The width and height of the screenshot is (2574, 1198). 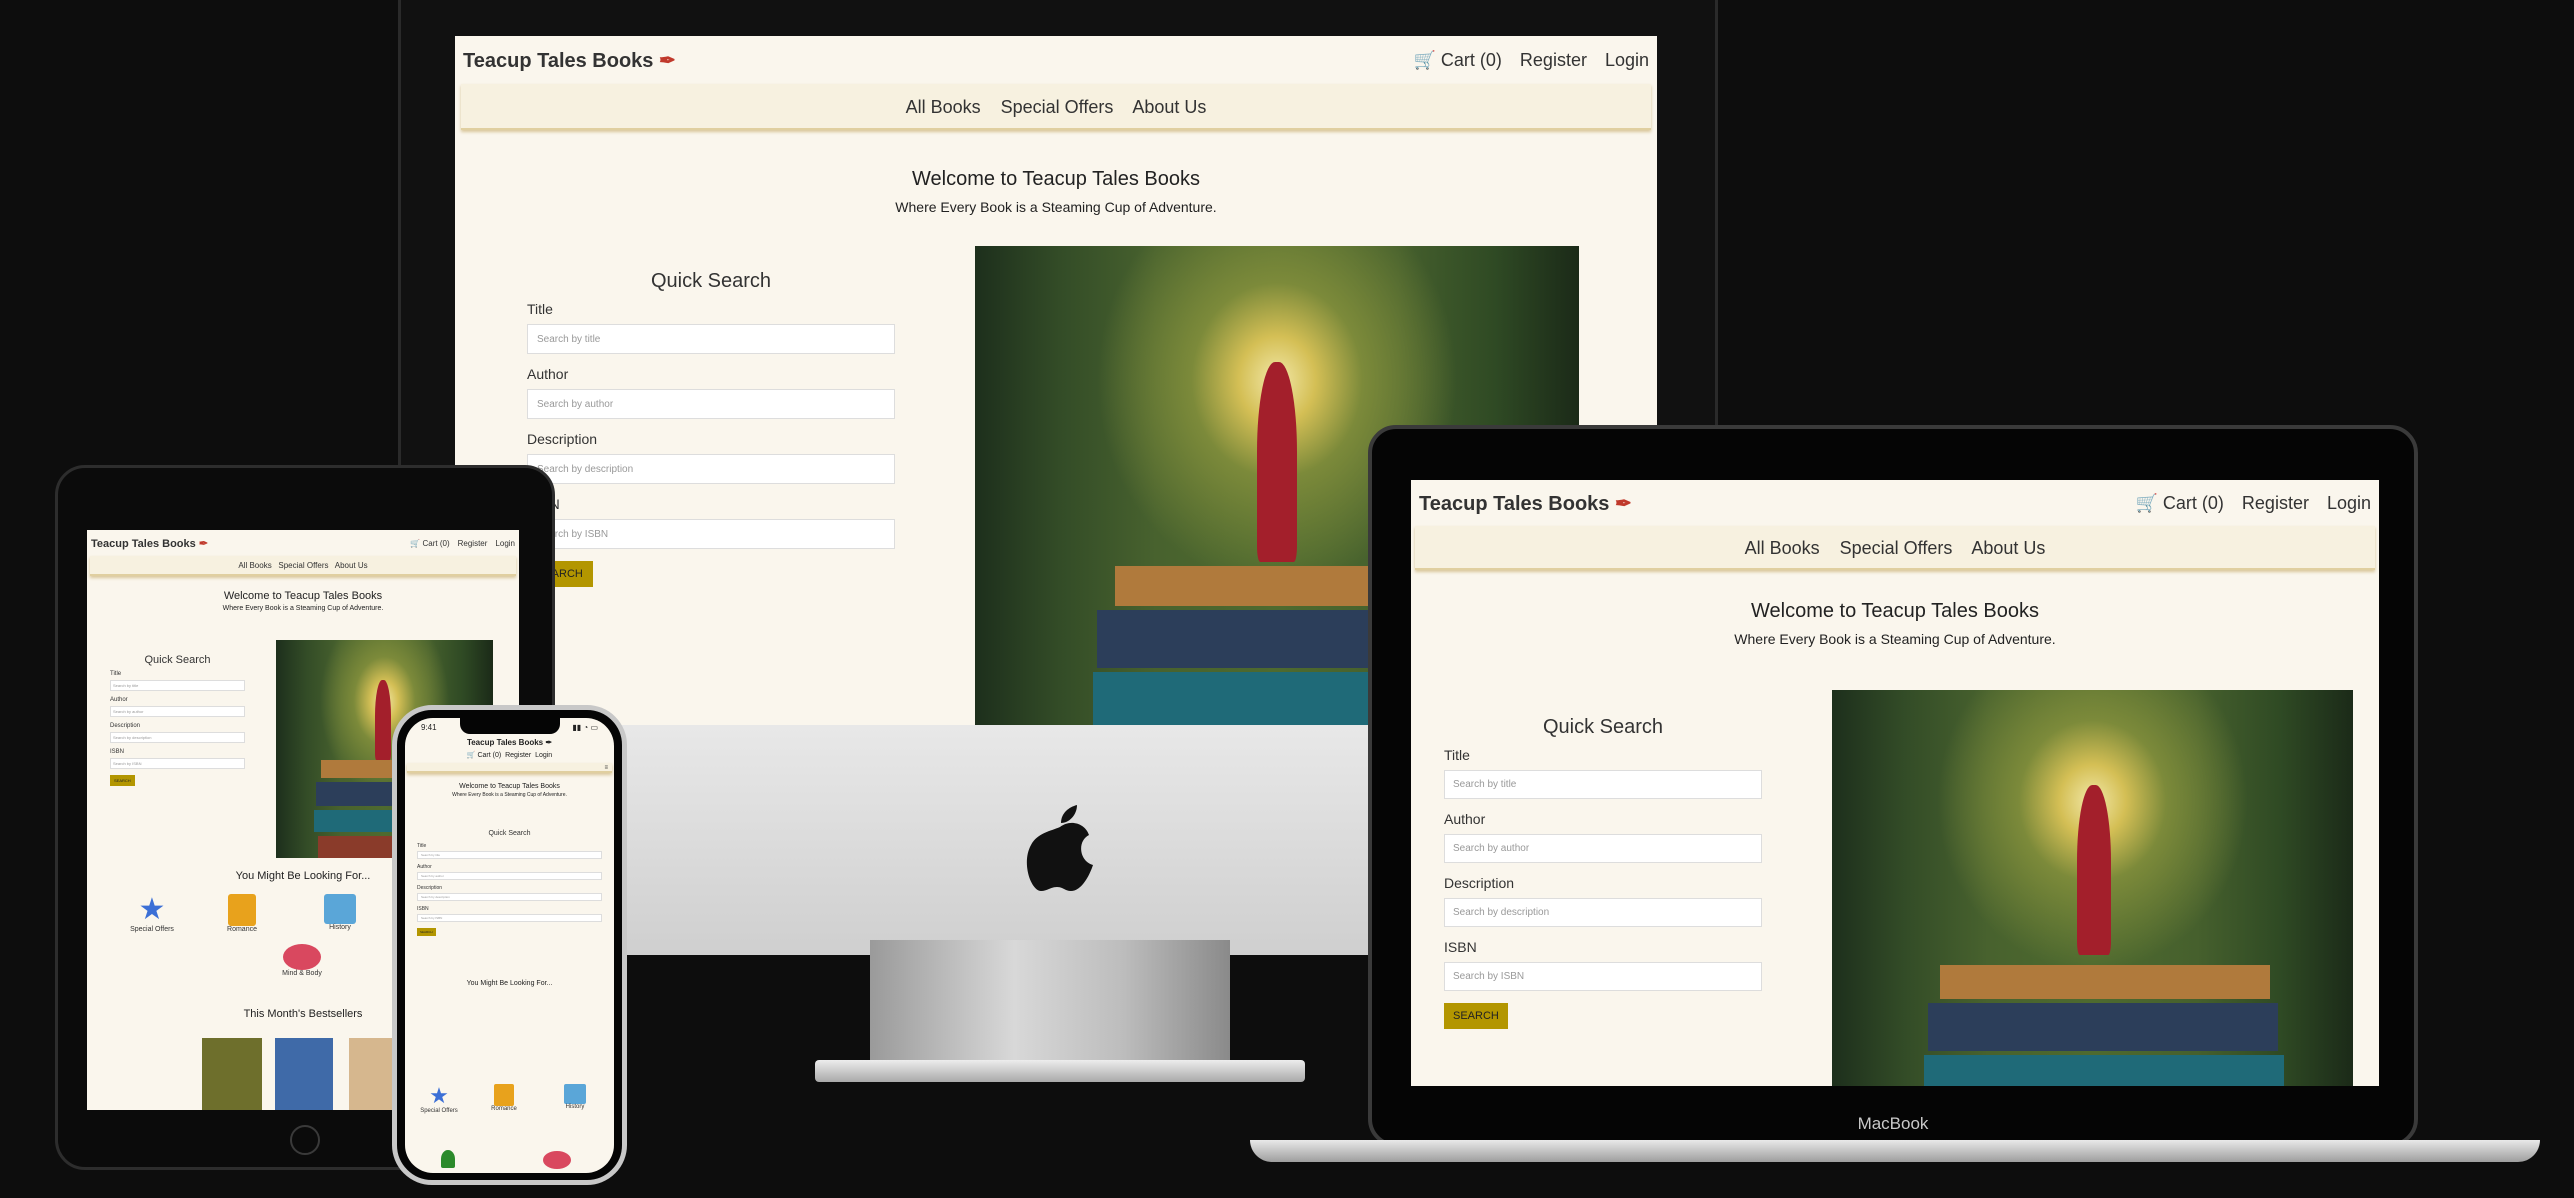 I want to click on apple-logo-icon, so click(x=1059, y=848).